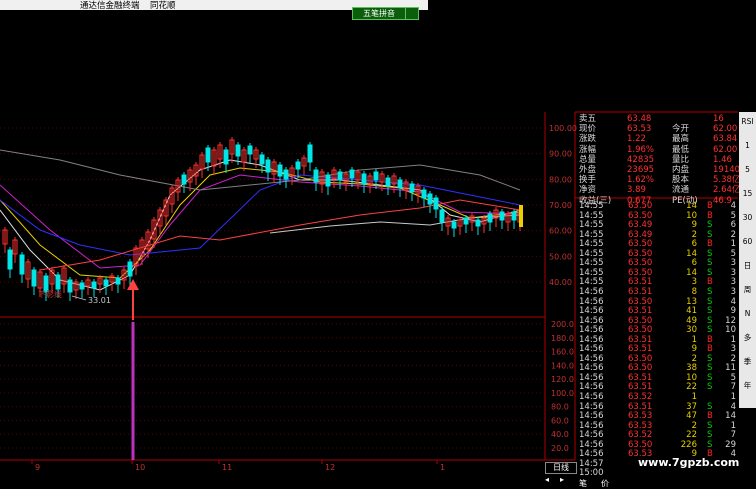  Describe the element at coordinates (560, 420) in the screenshot. I see `volume-tick-label: 60.0` at that location.